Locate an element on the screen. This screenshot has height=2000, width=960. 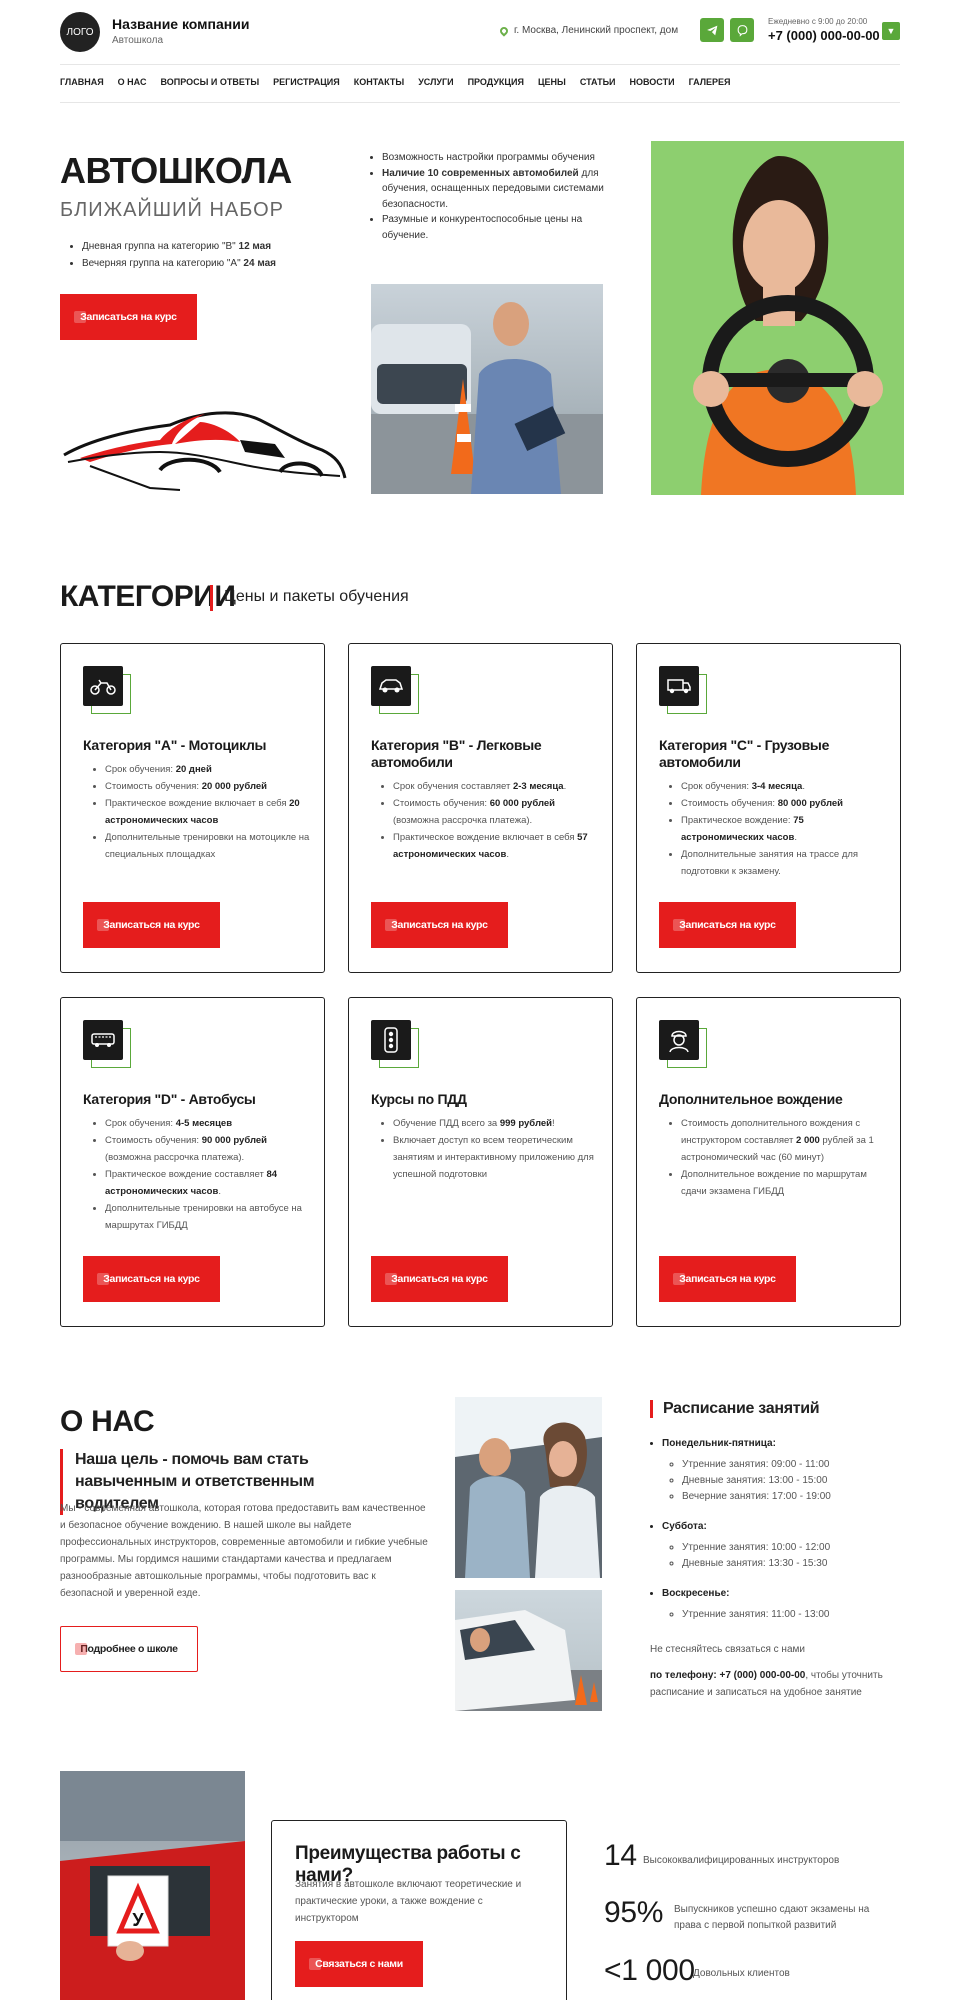
instructor-photo is located at coordinates (487, 389).